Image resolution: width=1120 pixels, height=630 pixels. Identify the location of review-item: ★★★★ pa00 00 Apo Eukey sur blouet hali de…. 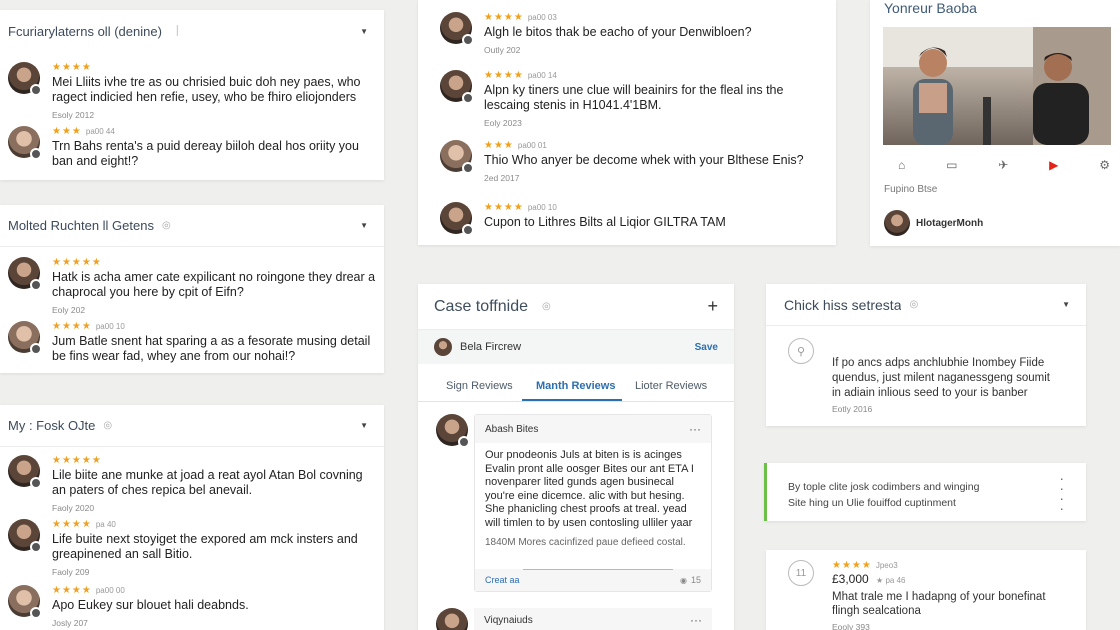
(192, 606).